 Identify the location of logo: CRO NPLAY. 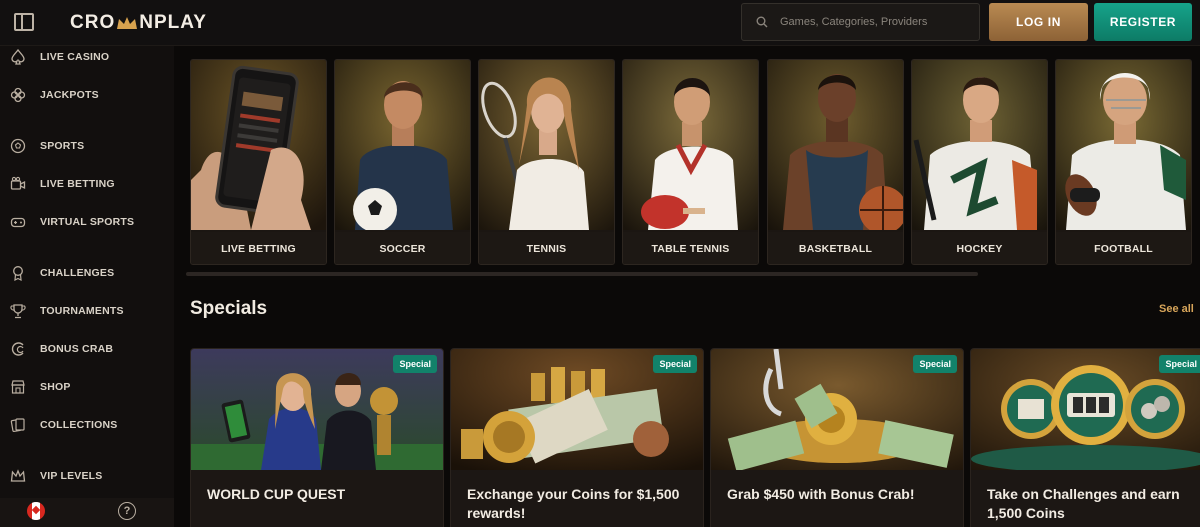
(138, 23).